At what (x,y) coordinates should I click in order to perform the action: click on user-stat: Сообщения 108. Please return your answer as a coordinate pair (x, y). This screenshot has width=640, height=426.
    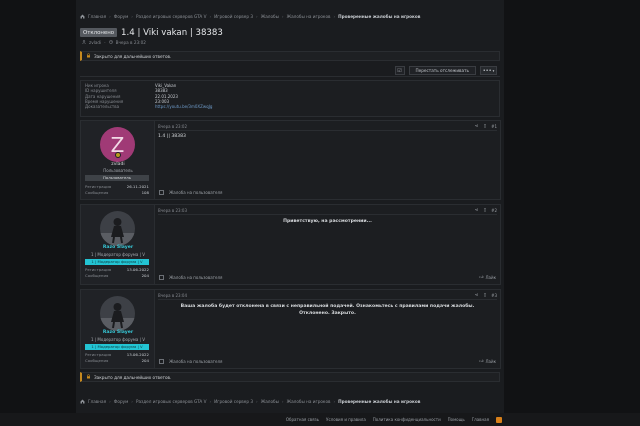
    Looking at the image, I should click on (117, 192).